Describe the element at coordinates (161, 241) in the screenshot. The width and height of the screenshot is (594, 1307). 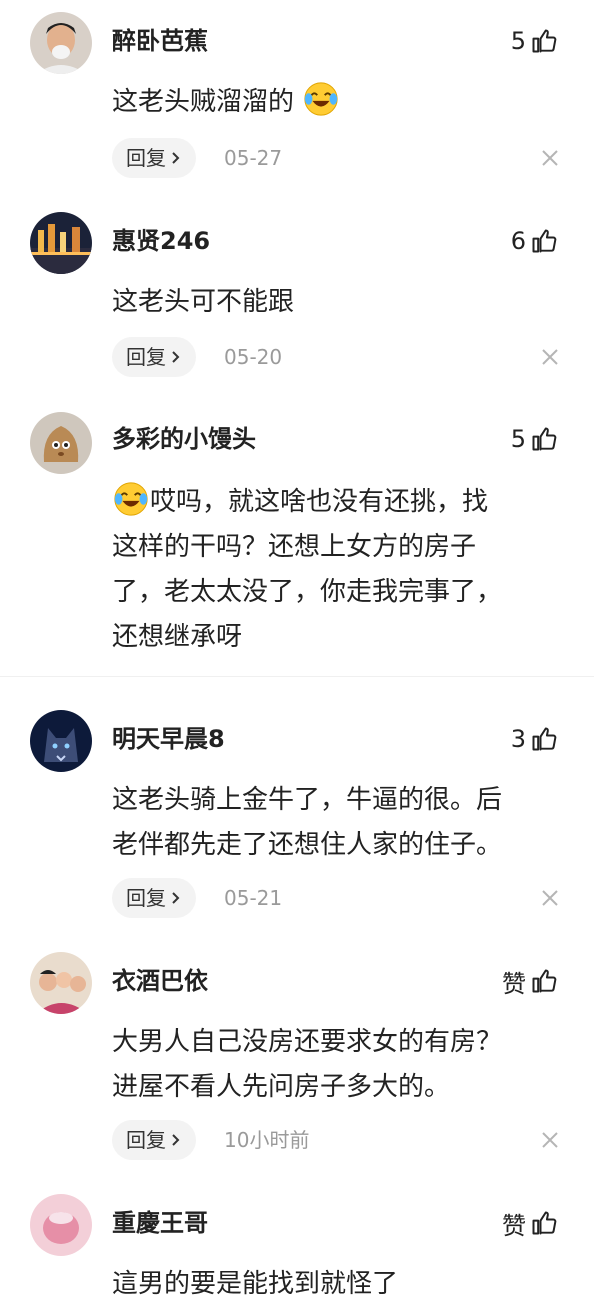
I see `username: 惠贤246` at that location.